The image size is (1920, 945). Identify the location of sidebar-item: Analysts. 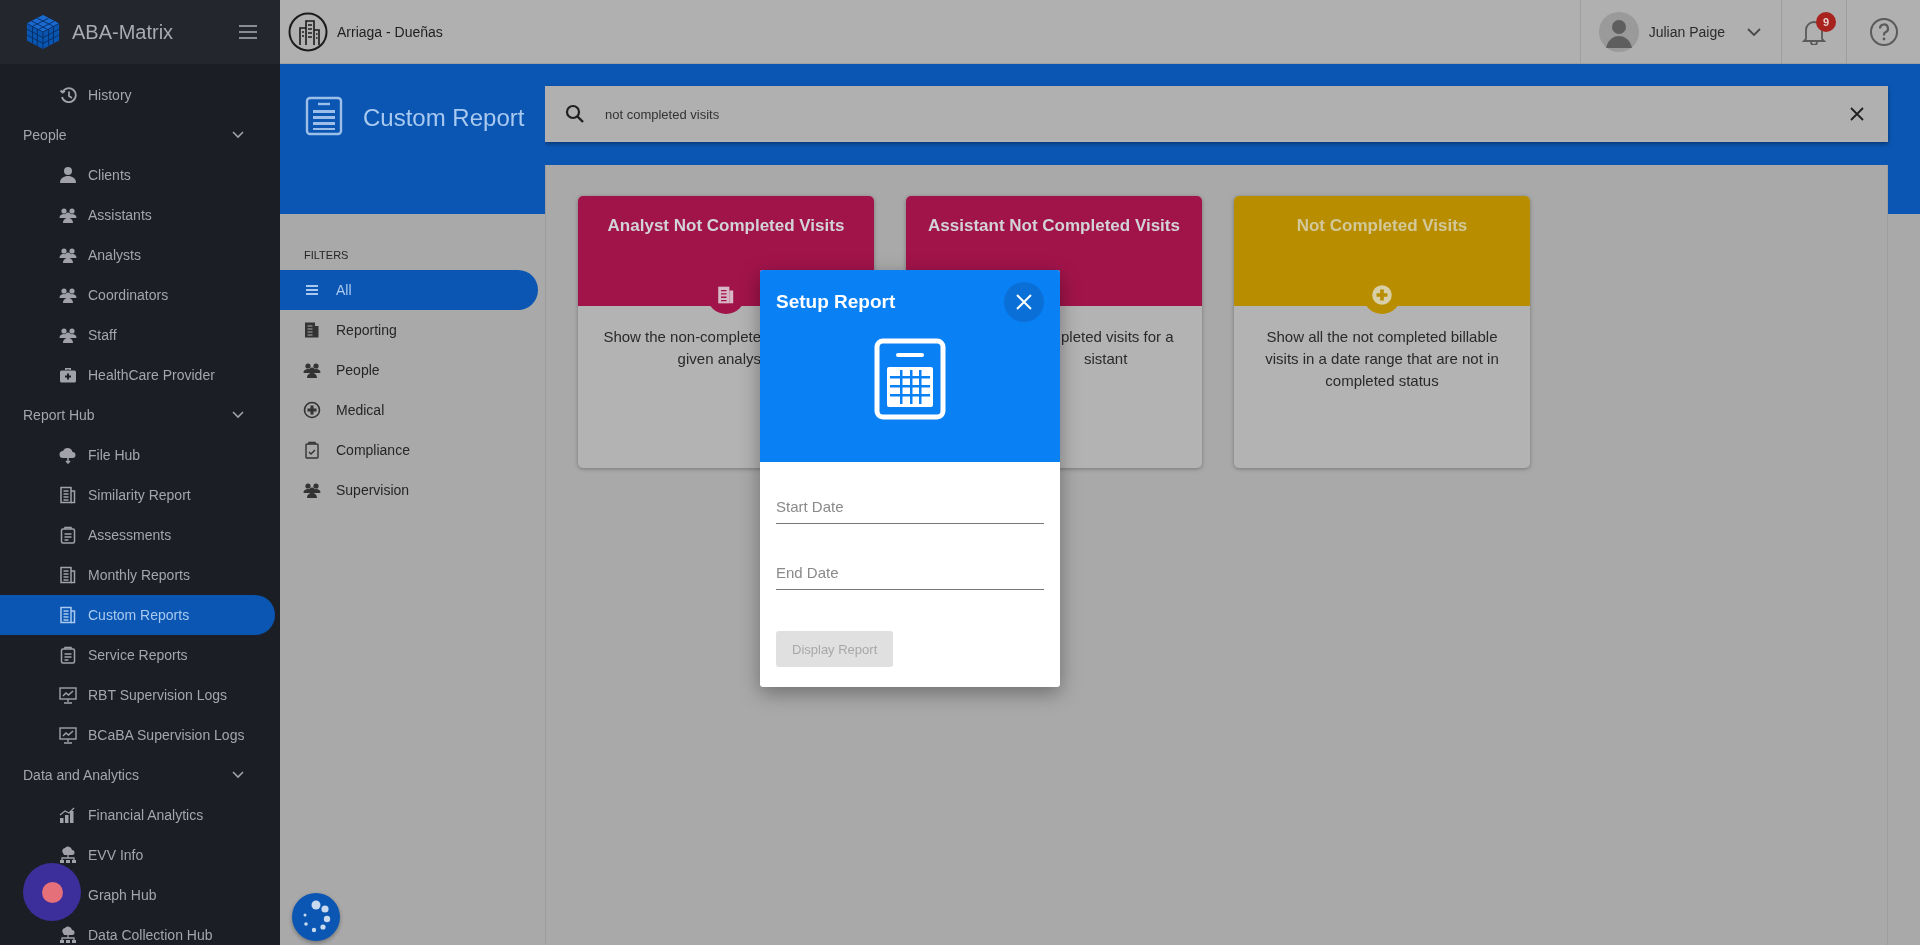
(137, 255).